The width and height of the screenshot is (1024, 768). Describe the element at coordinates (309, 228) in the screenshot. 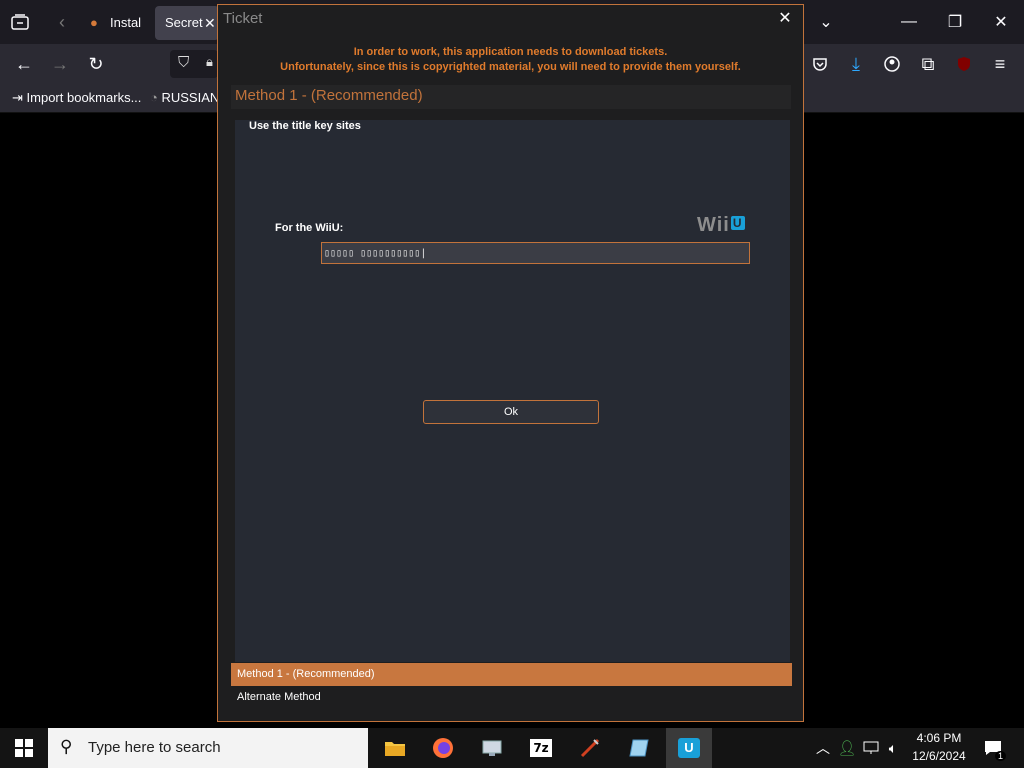

I see `wiiu-label: For the WiiU:` at that location.